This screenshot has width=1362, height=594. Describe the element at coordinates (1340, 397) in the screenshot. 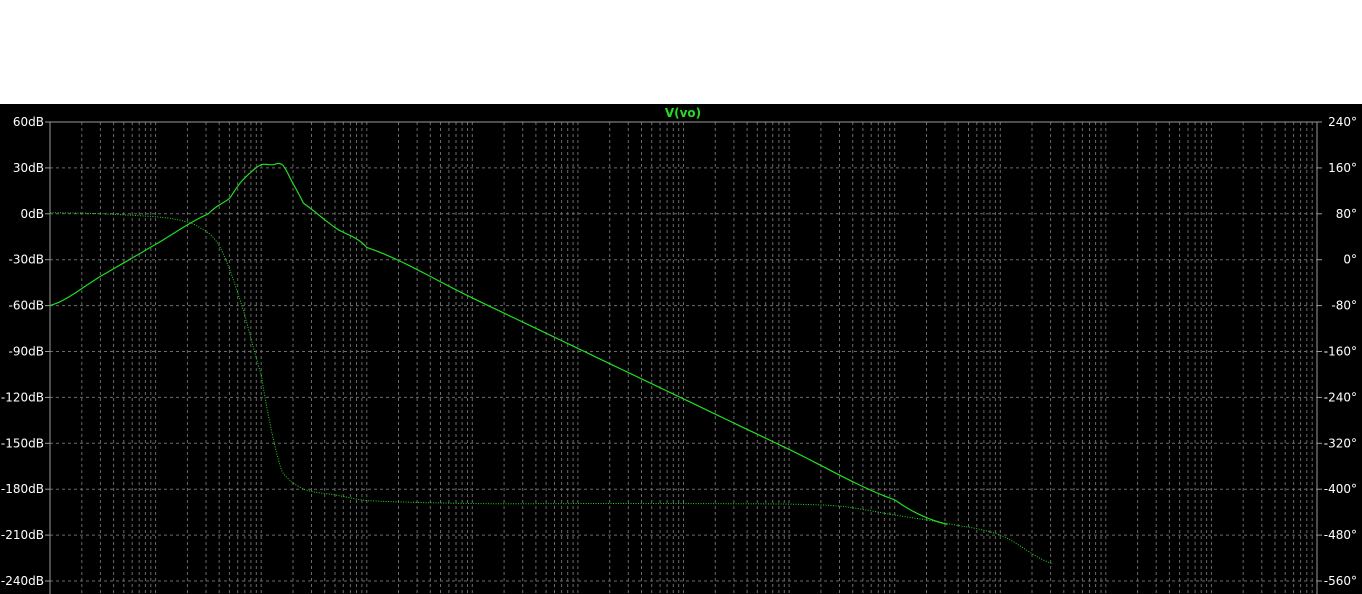

I see `right-tick-label: -240°` at that location.